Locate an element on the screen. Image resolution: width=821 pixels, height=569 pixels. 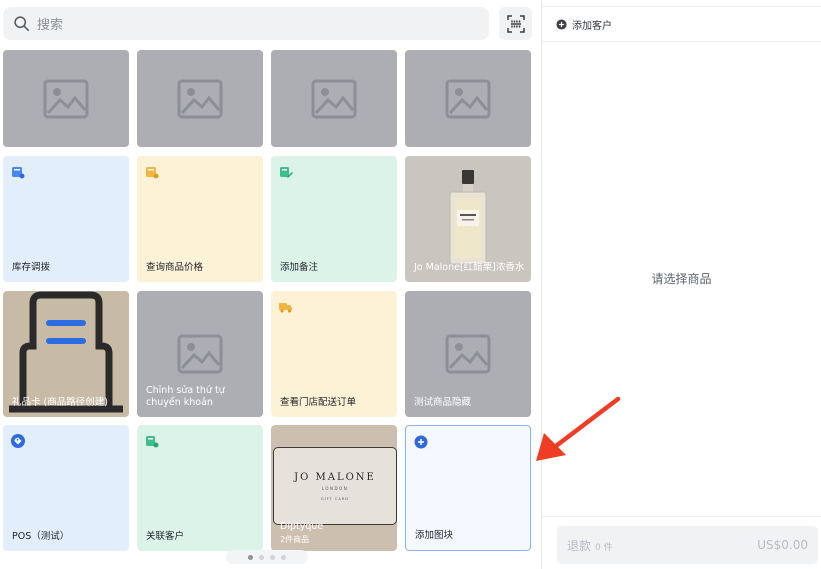
tile-label: 关联客户 is located at coordinates (165, 536).